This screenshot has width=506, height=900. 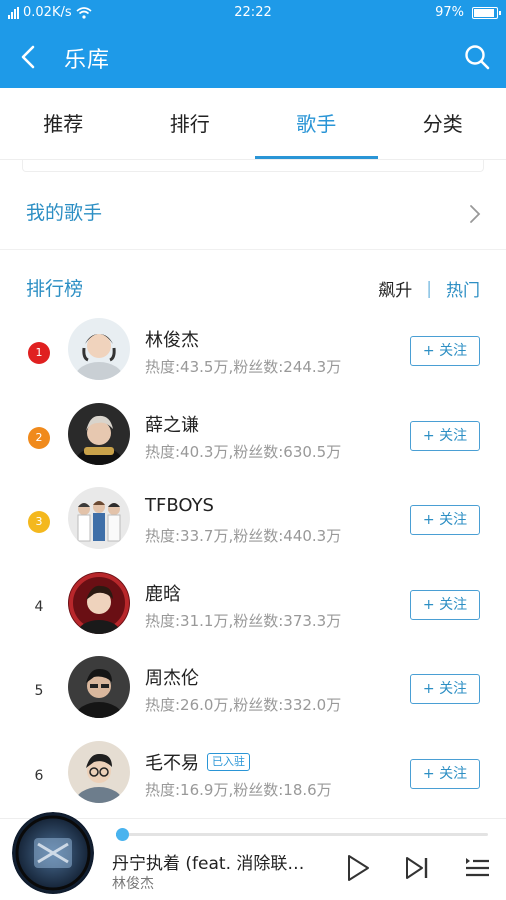 I want to click on battery-percent: 97%, so click(x=449, y=12).